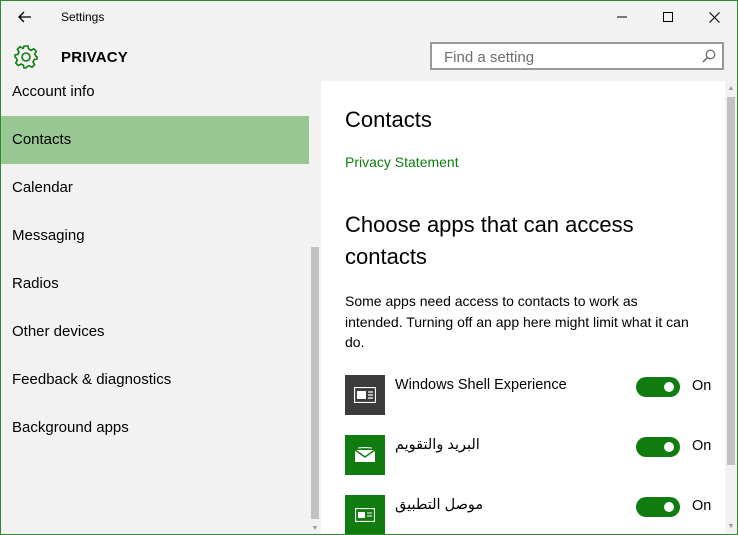 This screenshot has width=738, height=535. What do you see at coordinates (35, 283) in the screenshot?
I see `sidebar-item-label: Radios` at bounding box center [35, 283].